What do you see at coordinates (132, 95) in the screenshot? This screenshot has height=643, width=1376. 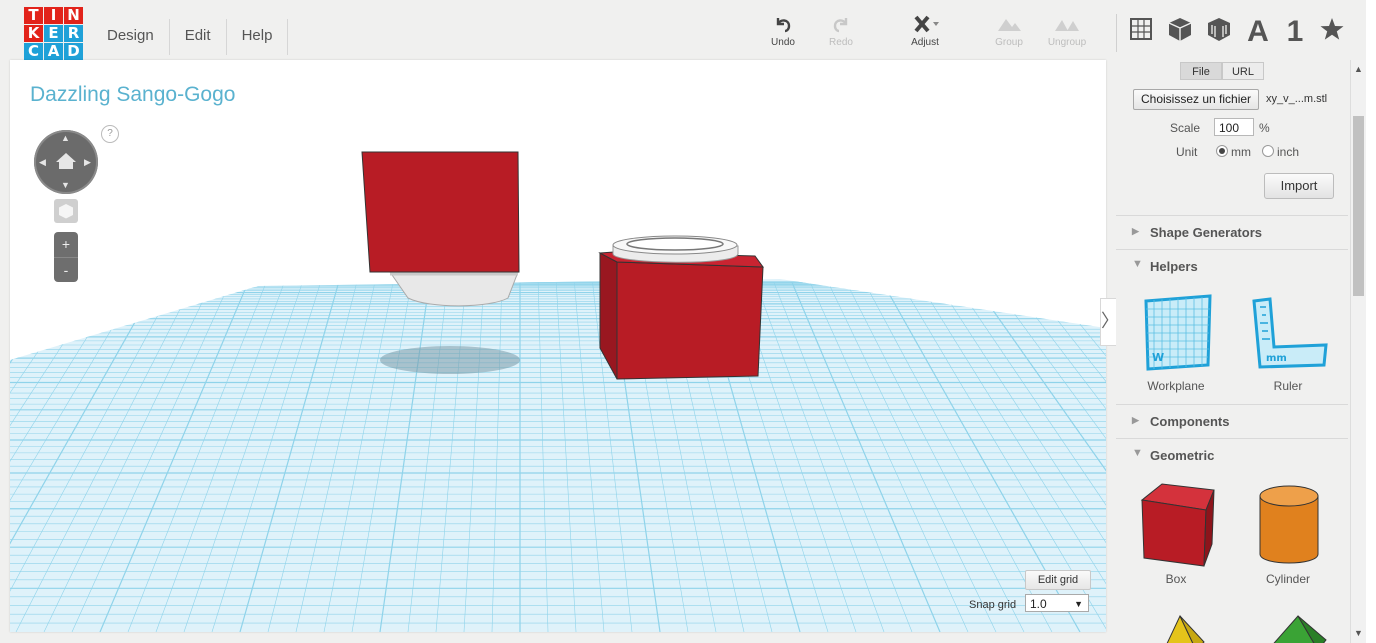 I see `design-title: Dazzling Sango-Gogo` at bounding box center [132, 95].